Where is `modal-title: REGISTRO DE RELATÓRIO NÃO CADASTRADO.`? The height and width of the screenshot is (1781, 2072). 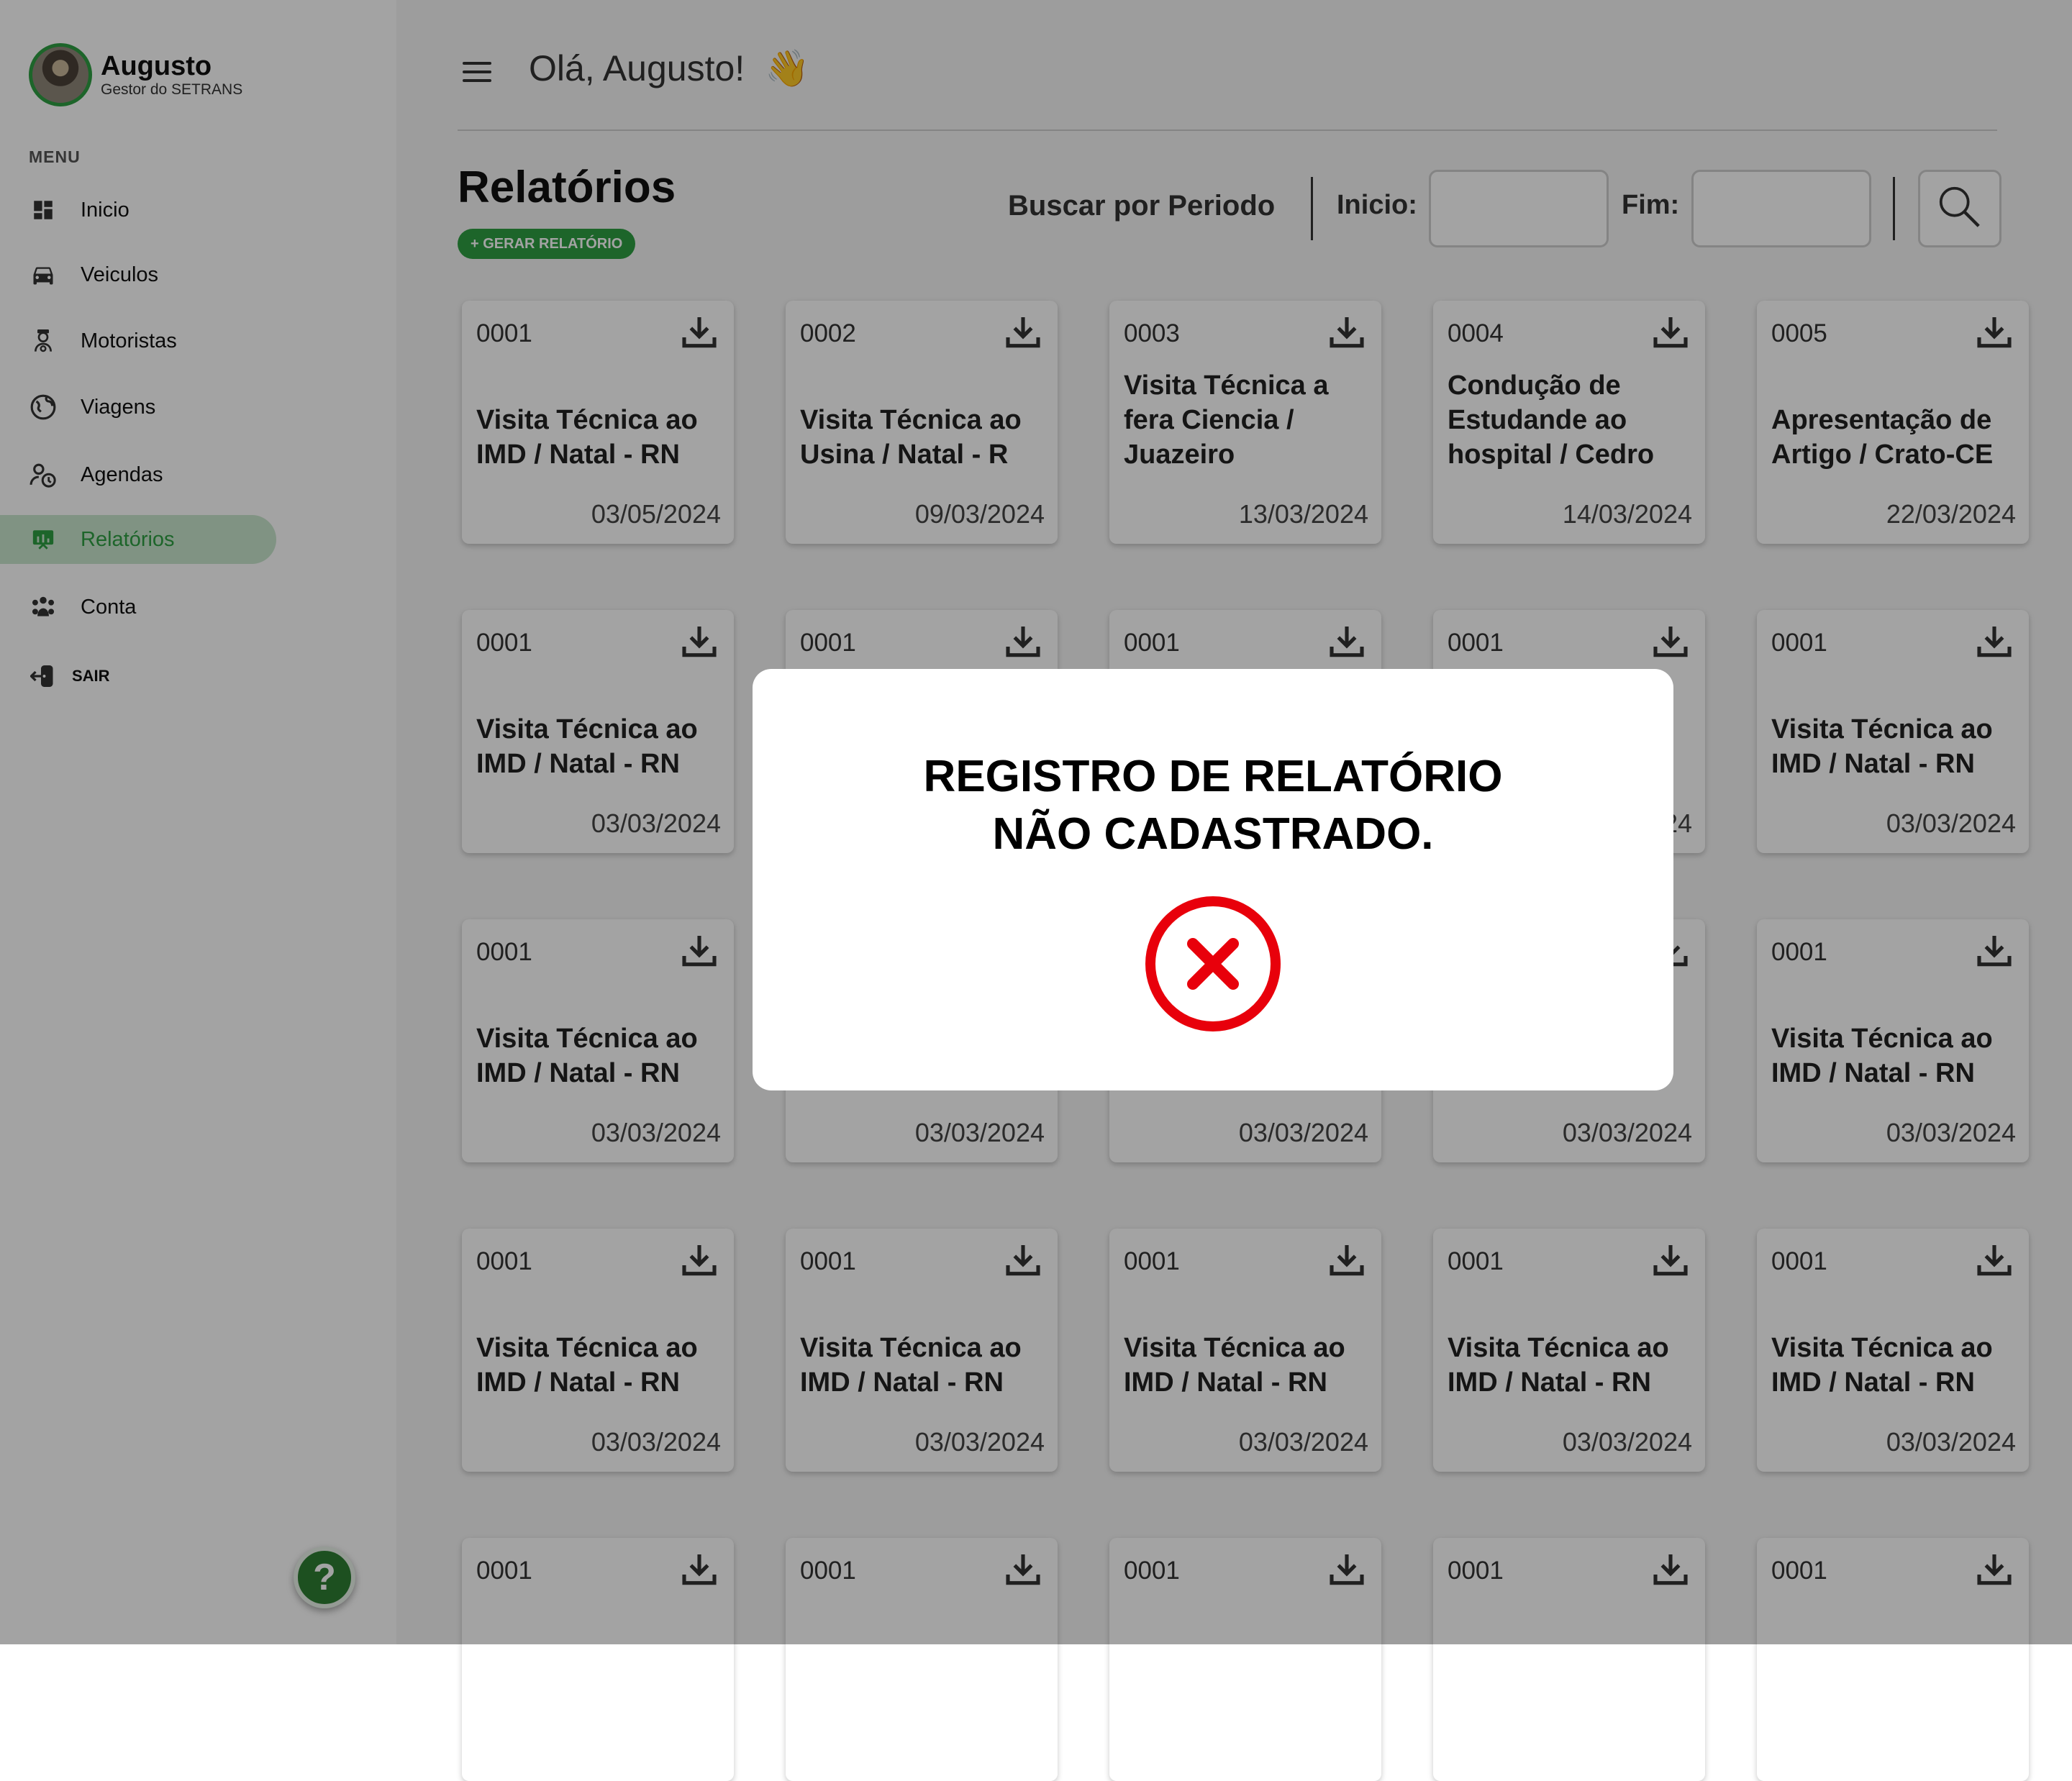 modal-title: REGISTRO DE RELATÓRIO NÃO CADASTRADO. is located at coordinates (1213, 805).